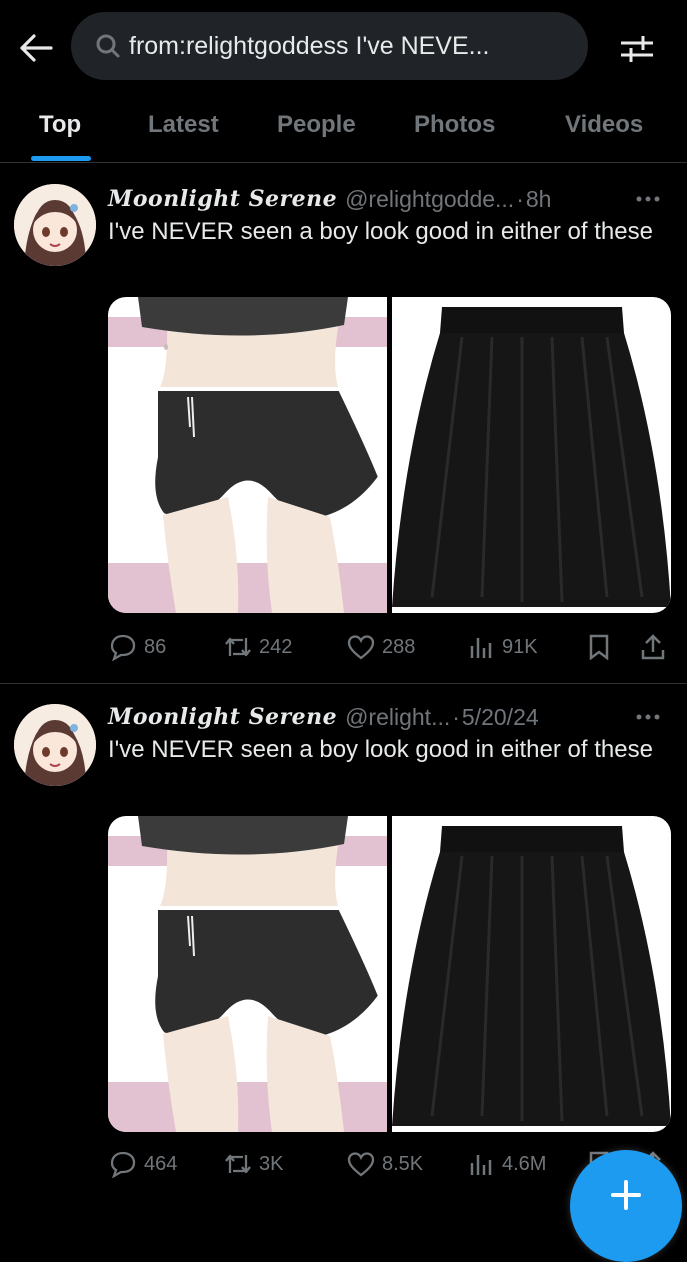  What do you see at coordinates (380, 647) in the screenshot?
I see `like-button: 288` at bounding box center [380, 647].